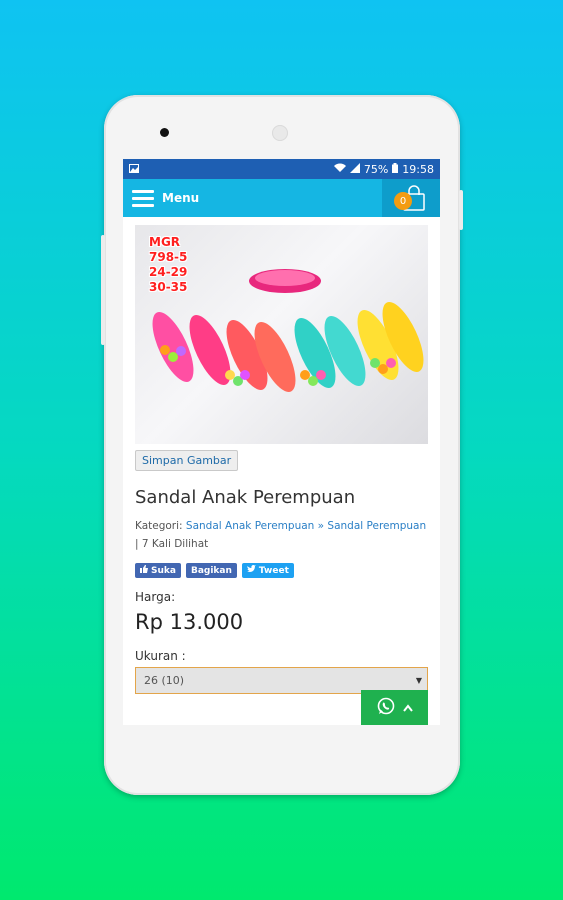 This screenshot has height=900, width=563. I want to click on volume-button, so click(103, 290).